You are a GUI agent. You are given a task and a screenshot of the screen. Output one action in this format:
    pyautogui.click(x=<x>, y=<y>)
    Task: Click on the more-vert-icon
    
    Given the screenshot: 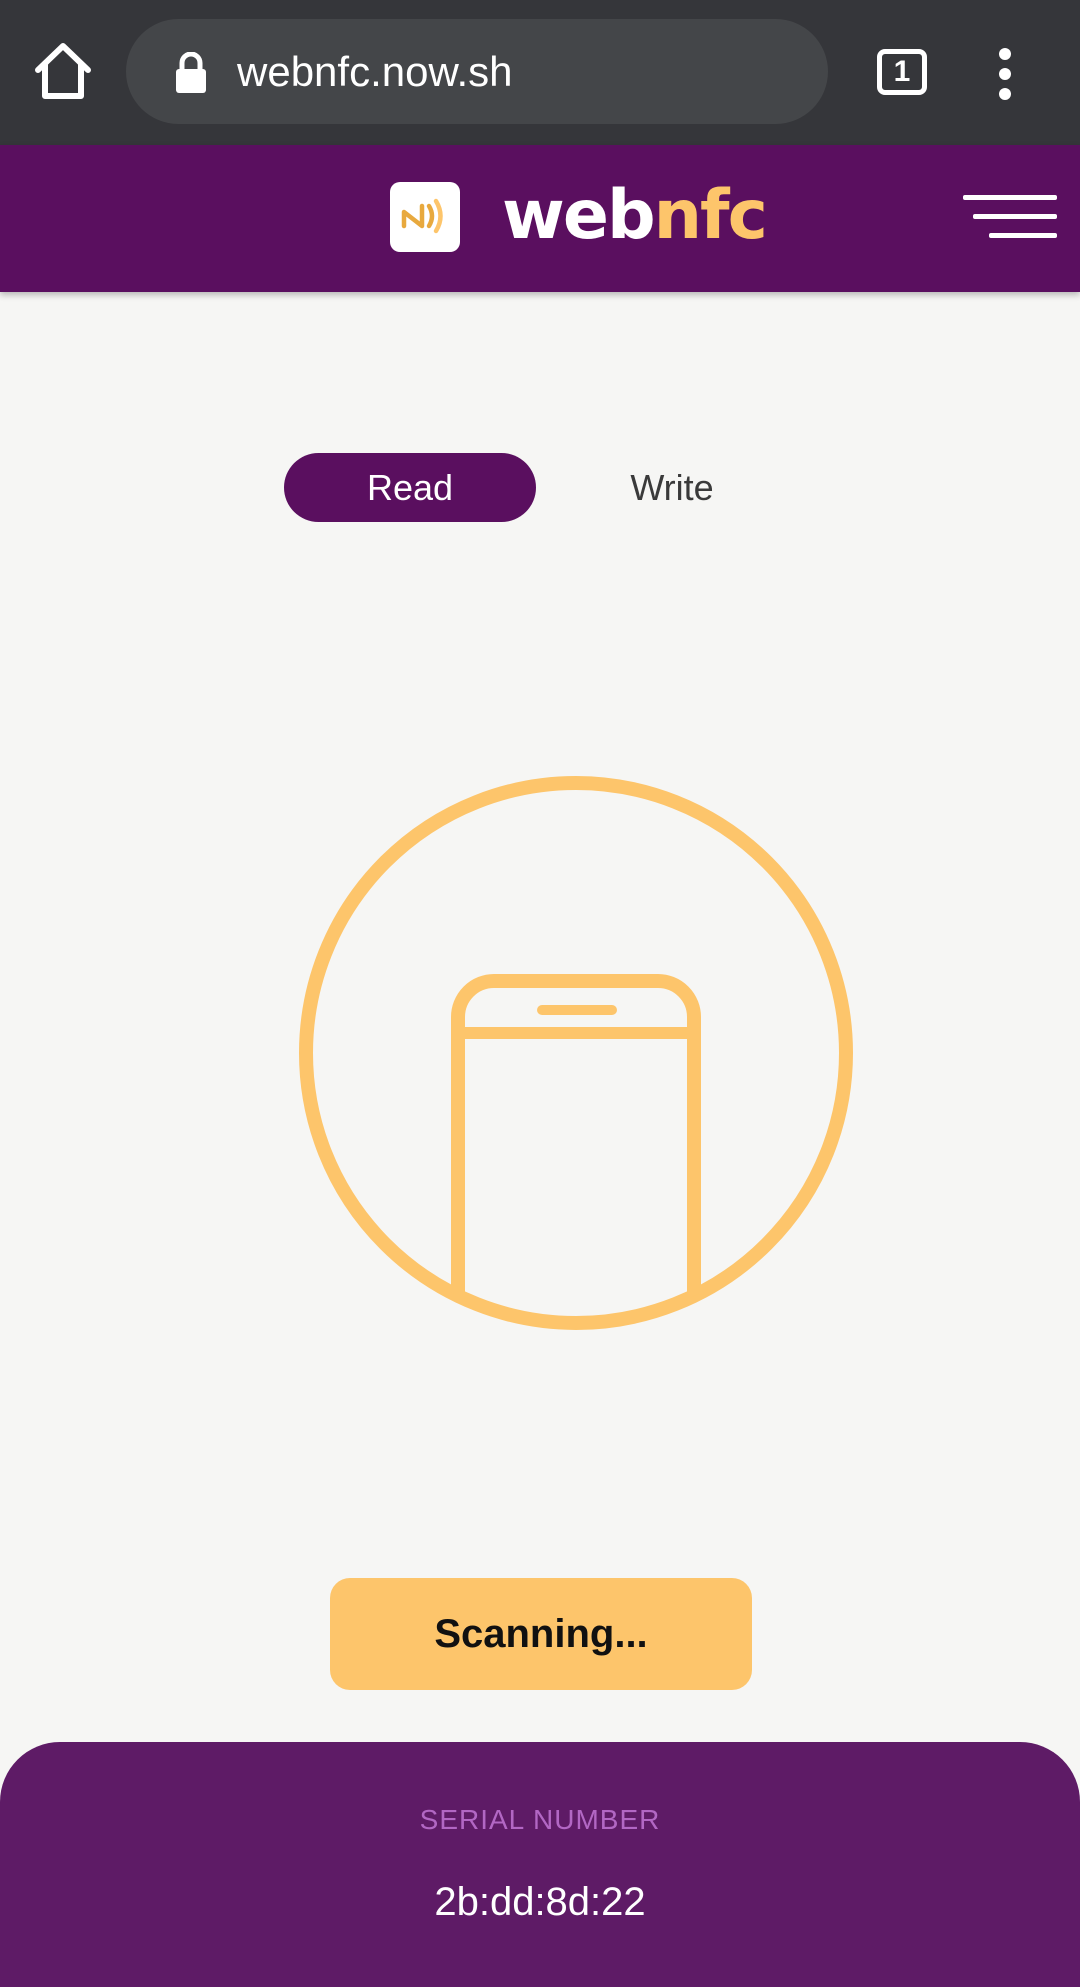 What is the action you would take?
    pyautogui.click(x=1005, y=74)
    